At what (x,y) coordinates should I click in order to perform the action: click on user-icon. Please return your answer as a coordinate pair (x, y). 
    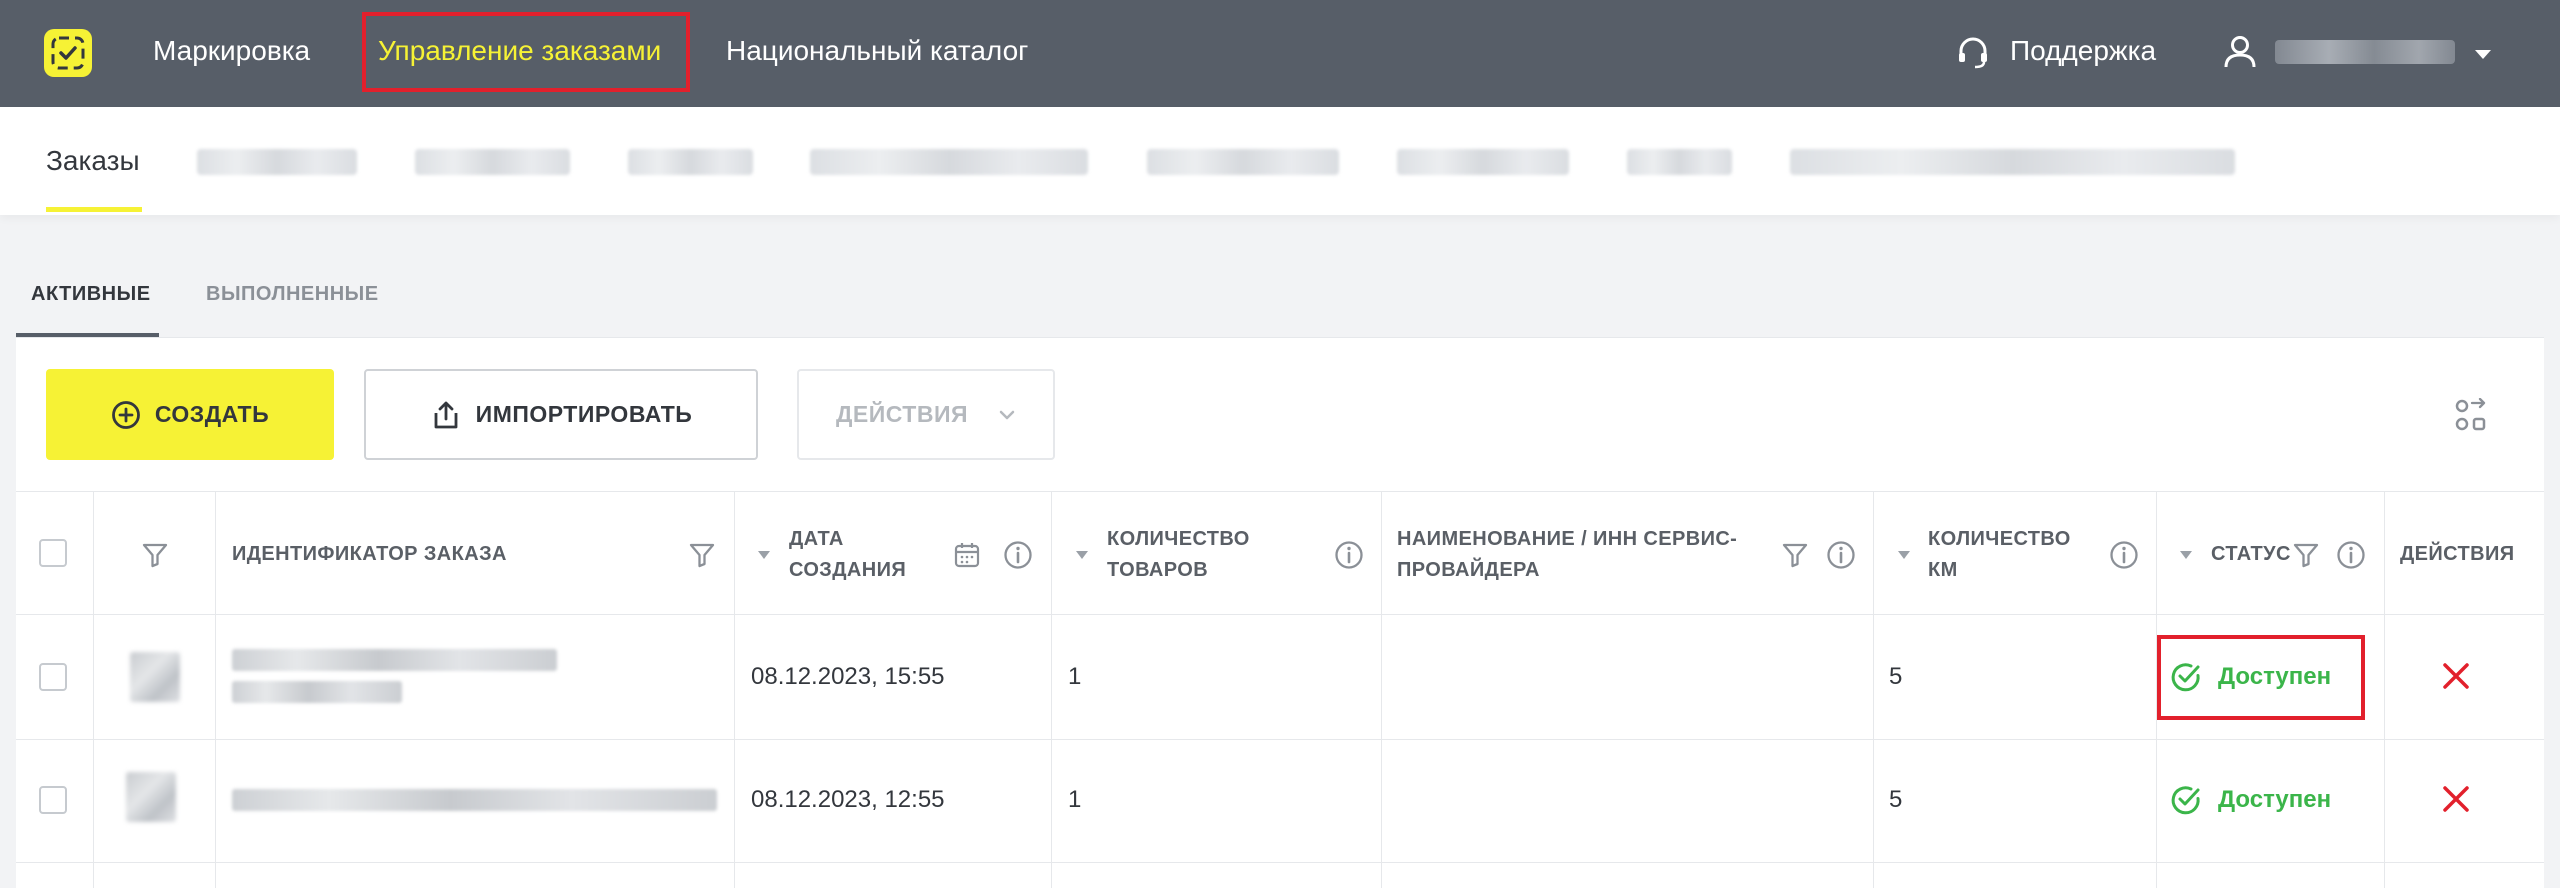
    Looking at the image, I should click on (2240, 54).